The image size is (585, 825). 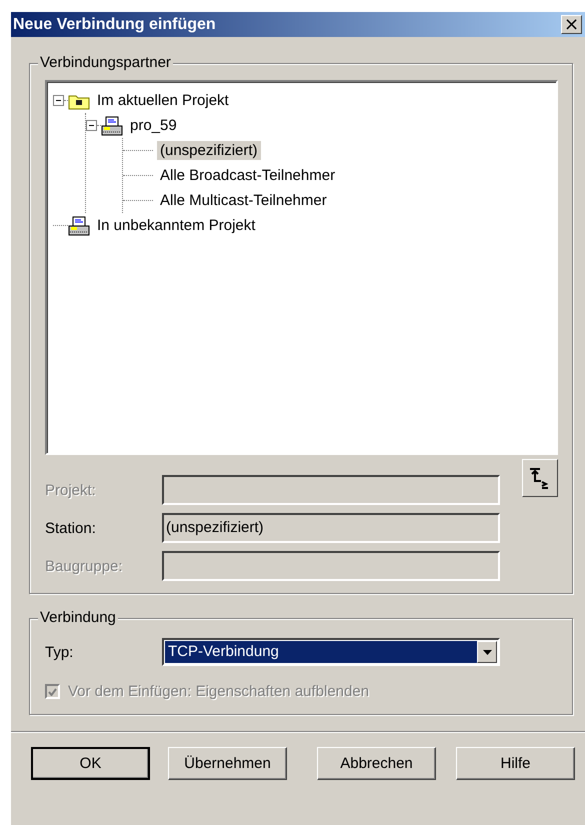 I want to click on close-button: ×, so click(x=571, y=24).